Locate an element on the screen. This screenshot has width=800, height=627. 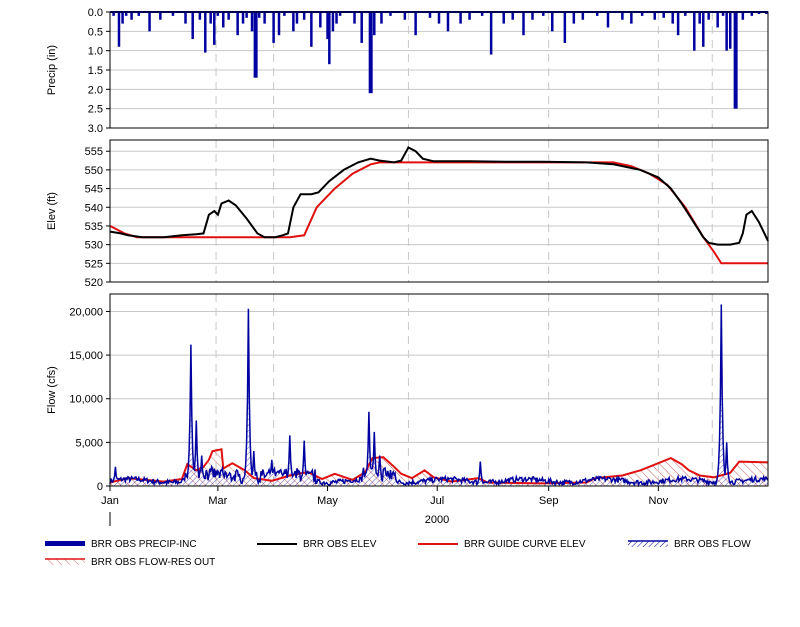
legend-item-elev: BRR OBS ELEV is located at coordinates (316, 544).